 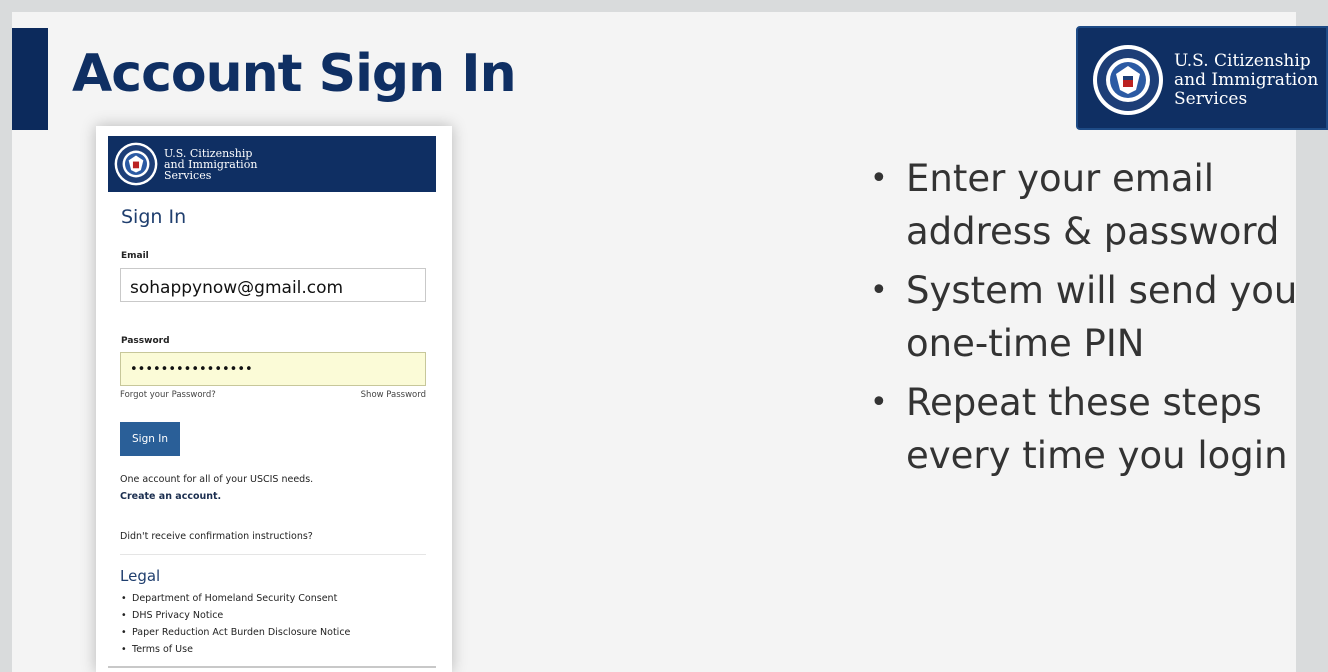 I want to click on bullet-item: System will send you one-time PIN, so click(x=1090, y=317).